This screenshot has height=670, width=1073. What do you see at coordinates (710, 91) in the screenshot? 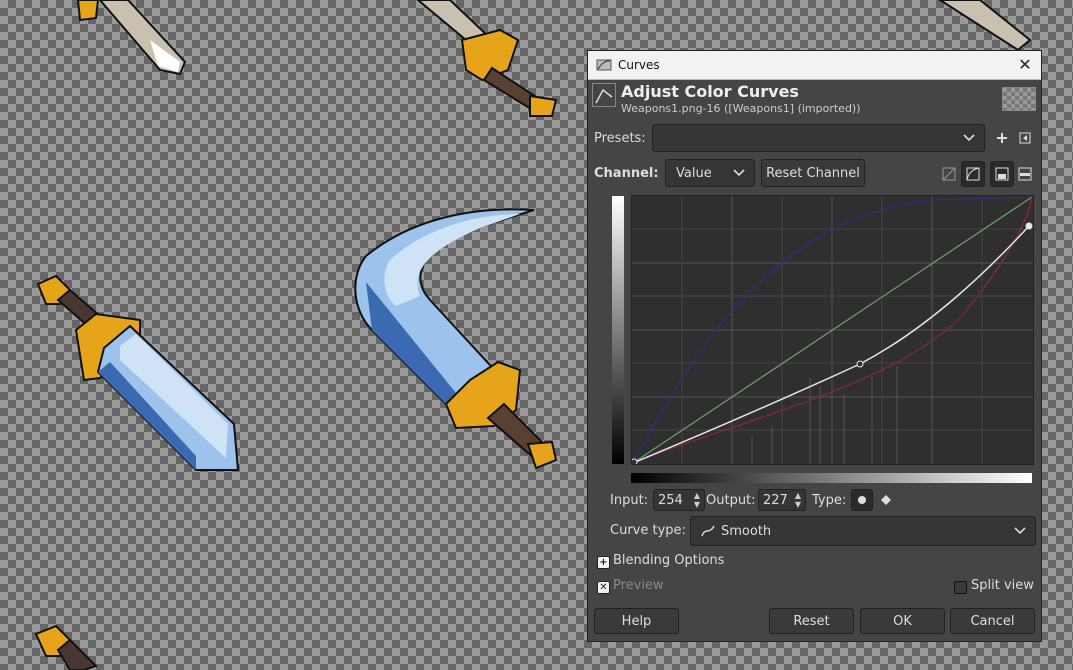
I see `dialog-title: Adjust Color Curves` at bounding box center [710, 91].